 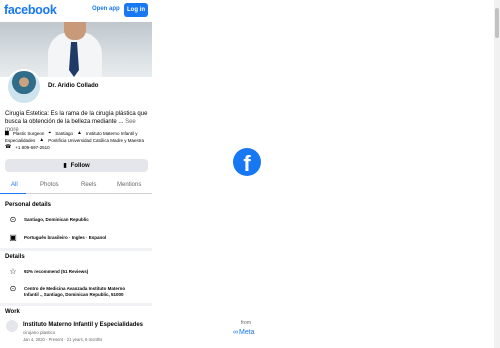 I want to click on personal-location-row: ⊙ Santiago, Dominican Republic, so click(x=48, y=220).